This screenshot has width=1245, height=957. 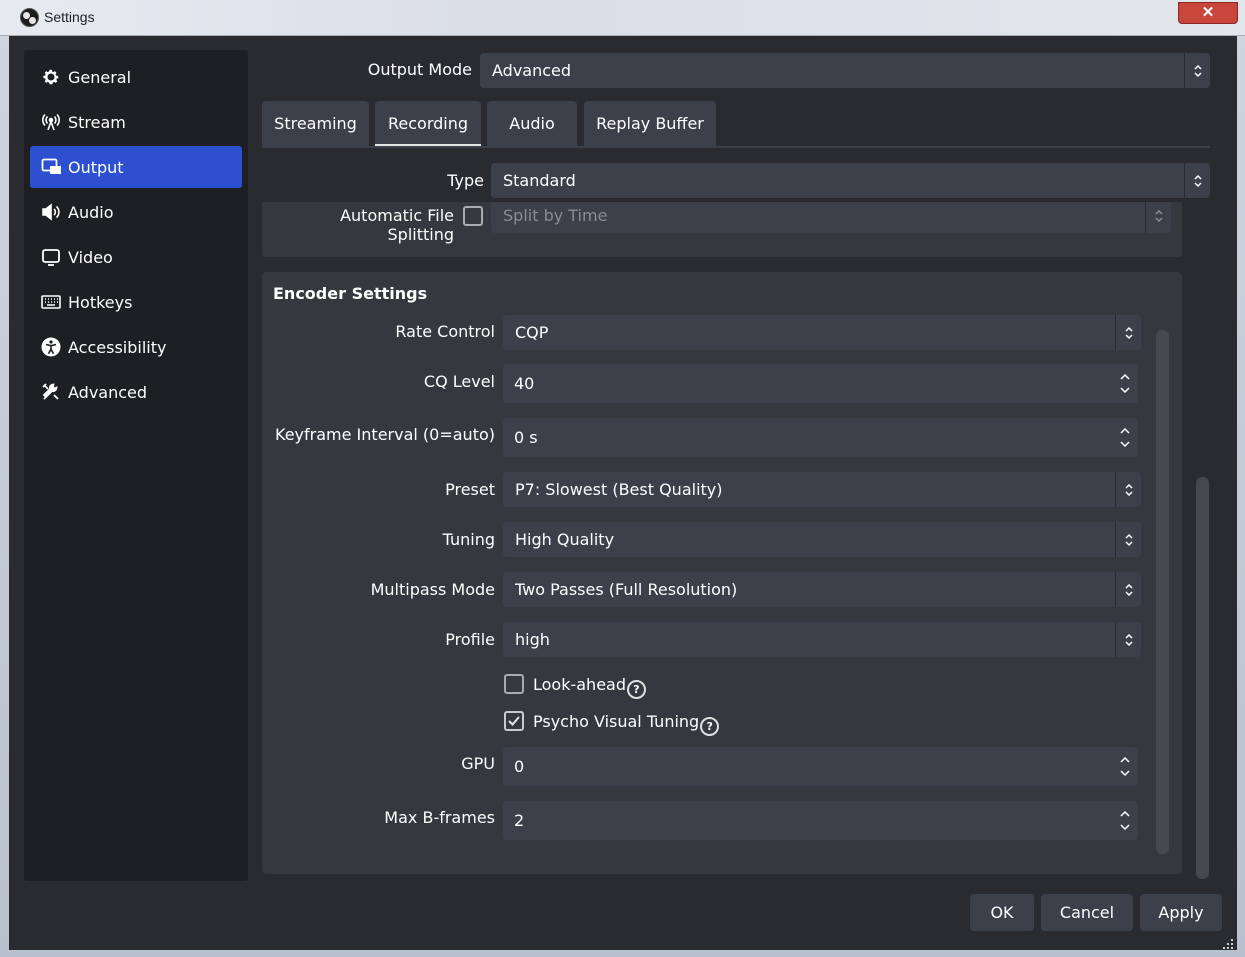 I want to click on window-frame-left, so click(x=4, y=496).